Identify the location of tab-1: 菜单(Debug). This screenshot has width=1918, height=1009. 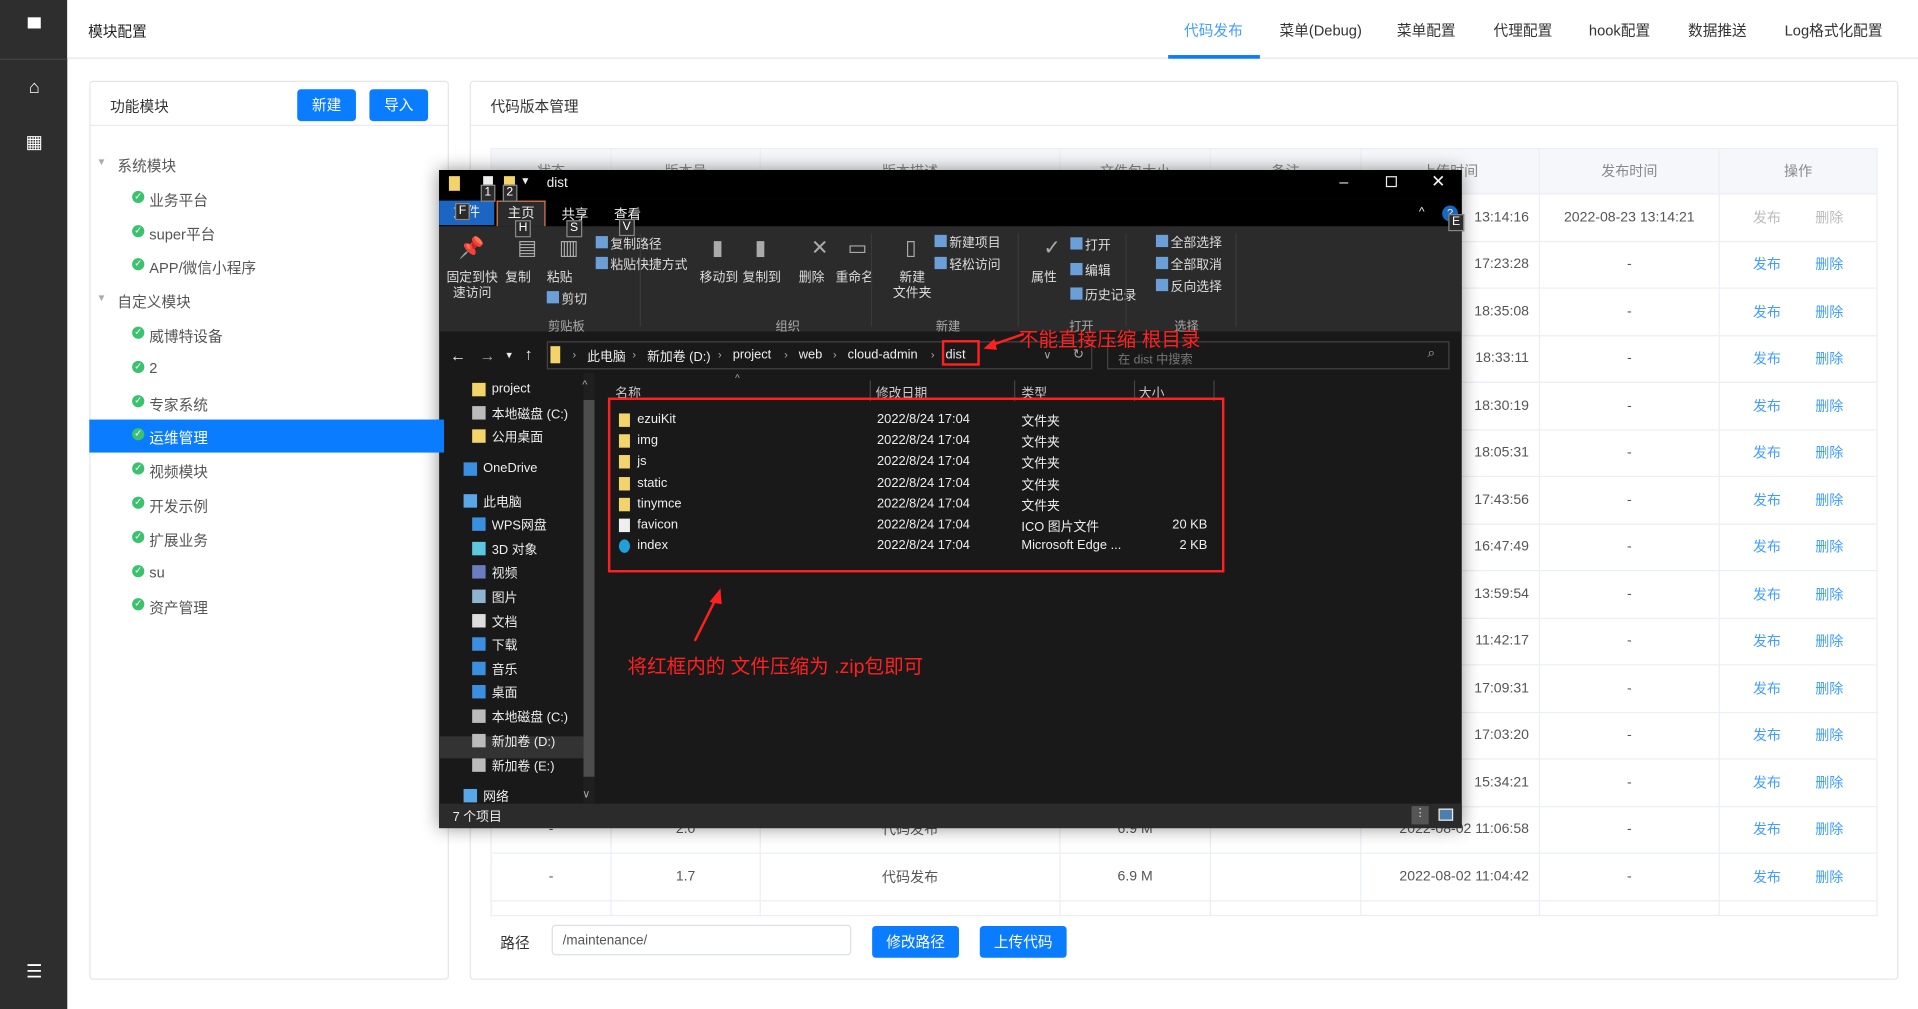
(1320, 30).